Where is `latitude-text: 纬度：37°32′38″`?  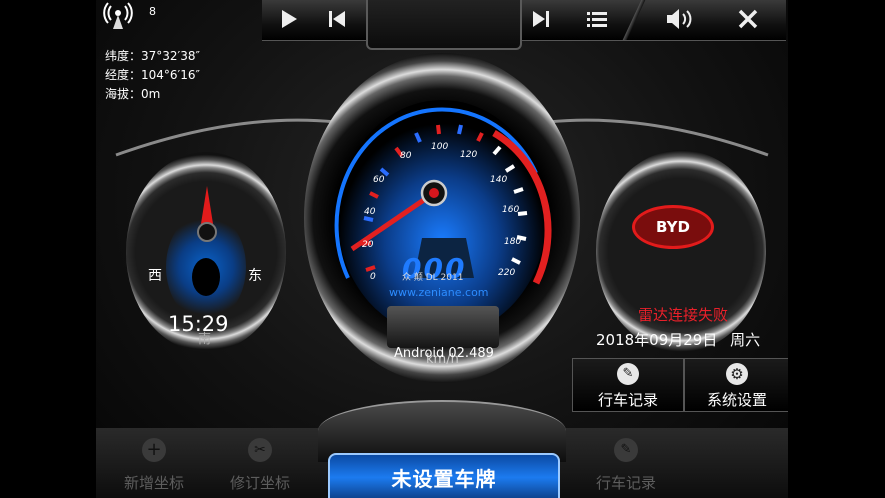 latitude-text: 纬度：37°32′38″ is located at coordinates (153, 56).